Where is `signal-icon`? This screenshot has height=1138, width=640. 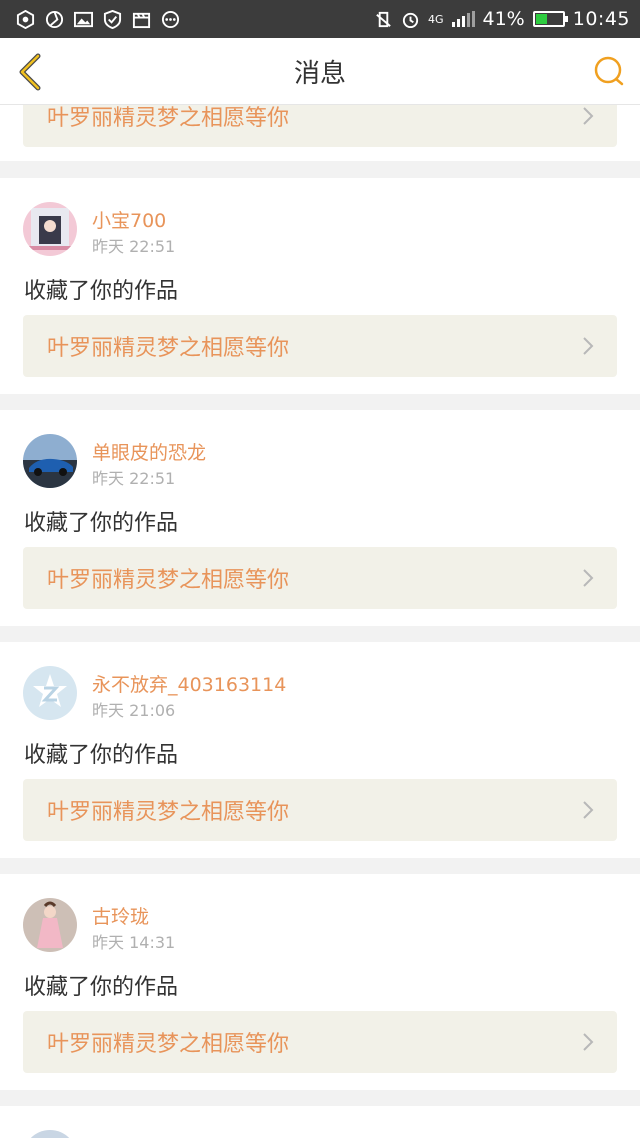
signal-icon is located at coordinates (463, 19).